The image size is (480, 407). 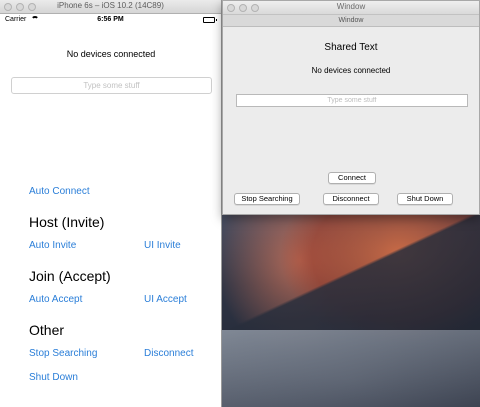 What do you see at coordinates (70, 276) in the screenshot?
I see `join-section-heading: Join (Accept)` at bounding box center [70, 276].